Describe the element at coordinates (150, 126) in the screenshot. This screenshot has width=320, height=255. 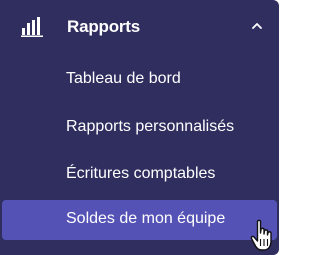
I see `menu-item-label: Rapports personnalisés` at that location.